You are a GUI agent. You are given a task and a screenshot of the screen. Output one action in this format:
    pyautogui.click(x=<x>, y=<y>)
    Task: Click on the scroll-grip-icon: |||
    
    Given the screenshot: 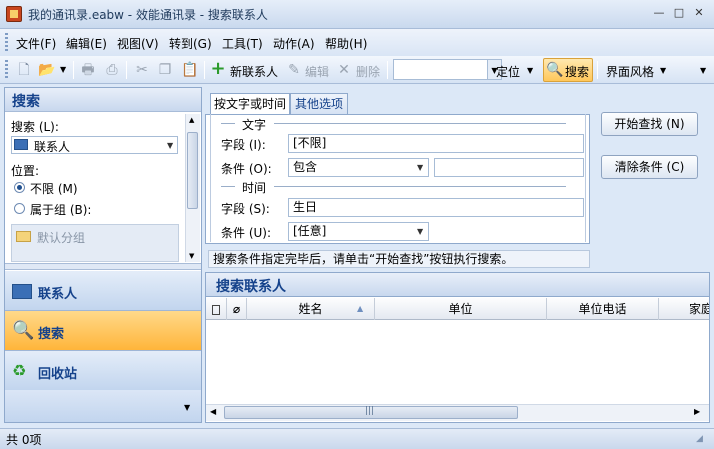 What is the action you would take?
    pyautogui.click(x=370, y=411)
    